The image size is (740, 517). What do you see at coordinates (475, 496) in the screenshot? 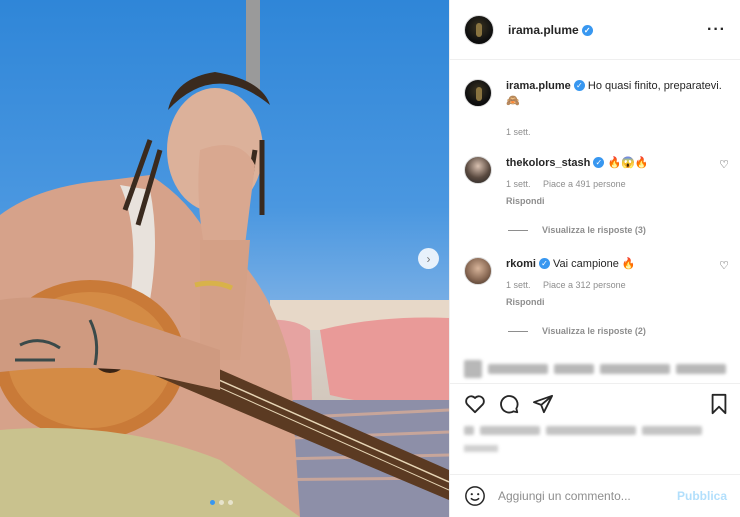
I see `emoji-icon` at bounding box center [475, 496].